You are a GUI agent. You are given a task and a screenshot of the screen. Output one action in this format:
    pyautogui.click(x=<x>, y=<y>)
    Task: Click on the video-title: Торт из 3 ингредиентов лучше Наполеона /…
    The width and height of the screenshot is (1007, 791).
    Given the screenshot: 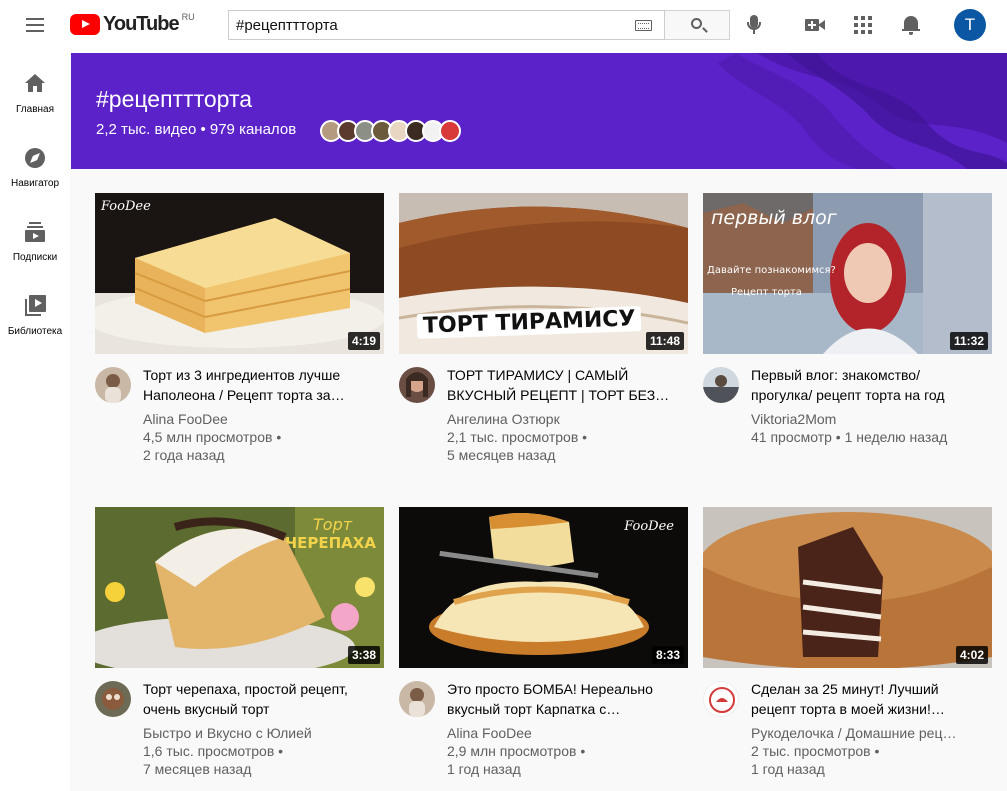 What is the action you would take?
    pyautogui.click(x=257, y=385)
    